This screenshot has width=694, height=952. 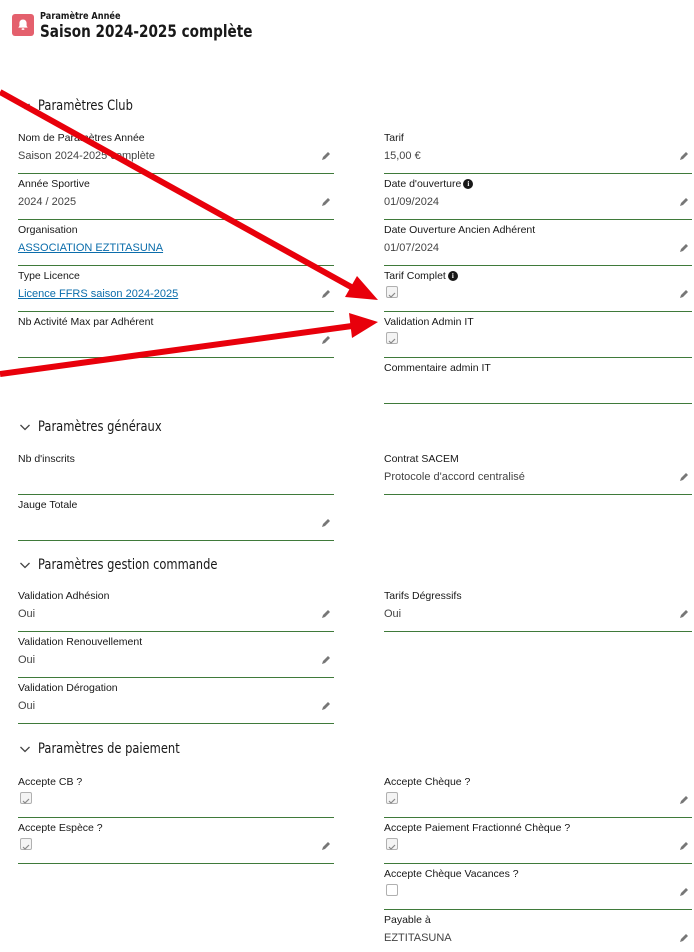 What do you see at coordinates (98, 294) in the screenshot?
I see `type-licence-link: Licence FFRS saison 2024-2025` at bounding box center [98, 294].